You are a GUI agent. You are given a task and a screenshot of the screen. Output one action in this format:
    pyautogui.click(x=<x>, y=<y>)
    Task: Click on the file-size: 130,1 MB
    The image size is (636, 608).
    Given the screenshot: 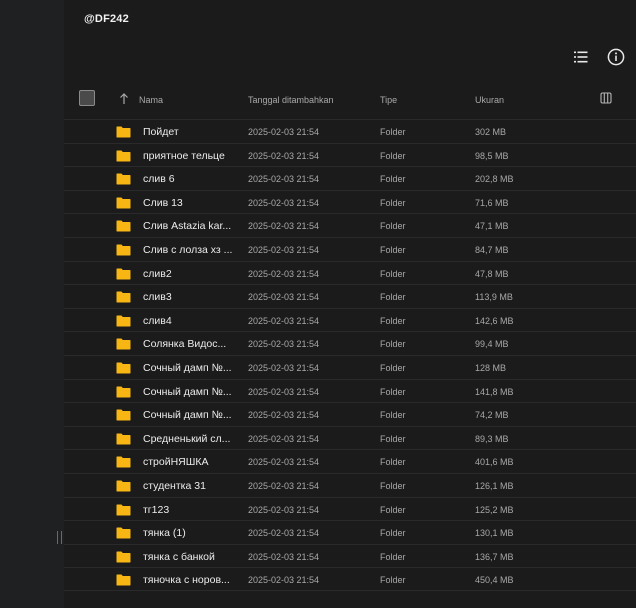 What is the action you would take?
    pyautogui.click(x=494, y=533)
    